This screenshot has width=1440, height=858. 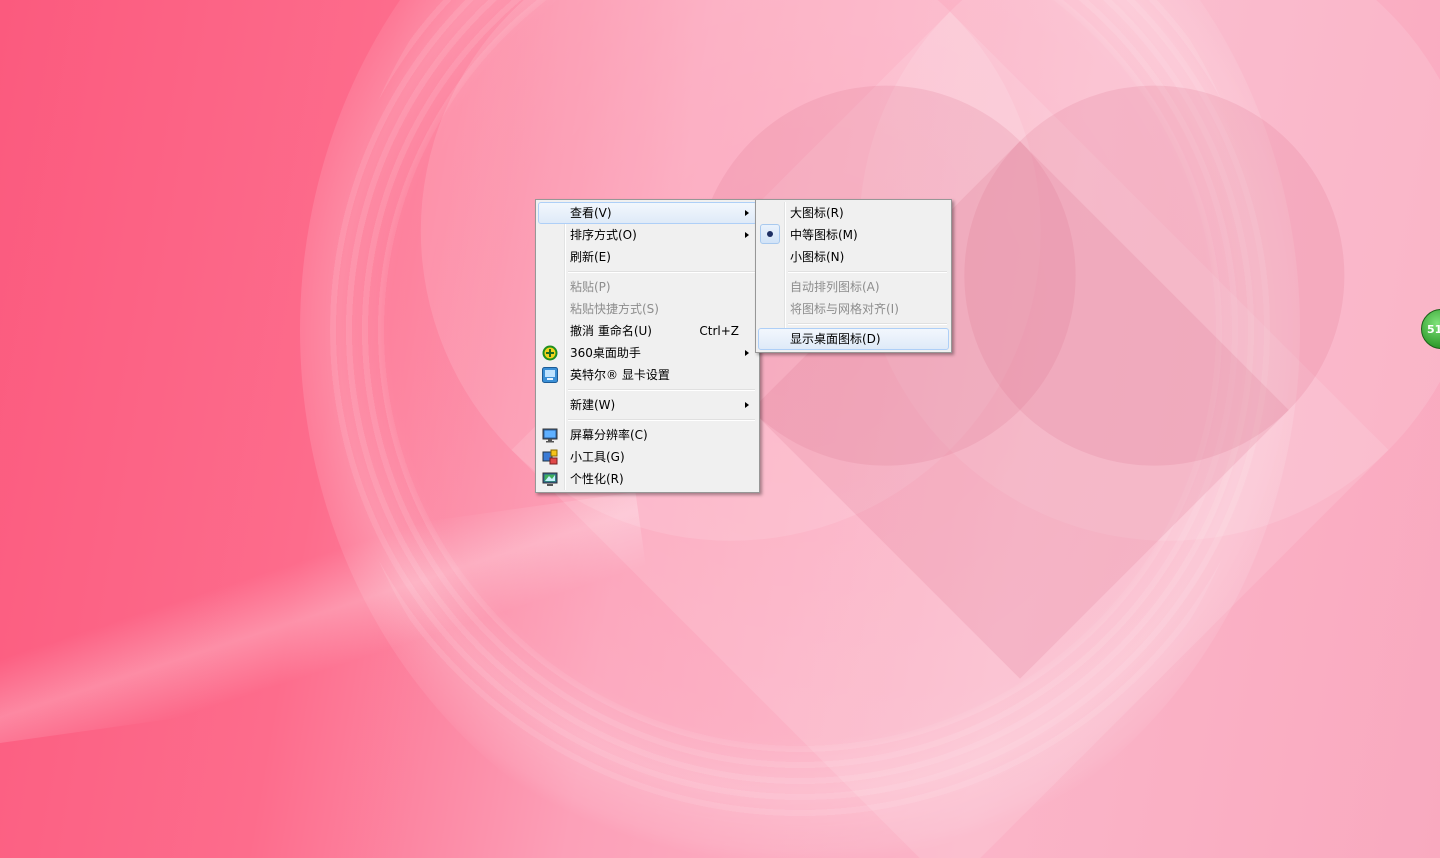 I want to click on menu-item-new: 新建(W), so click(x=647, y=405).